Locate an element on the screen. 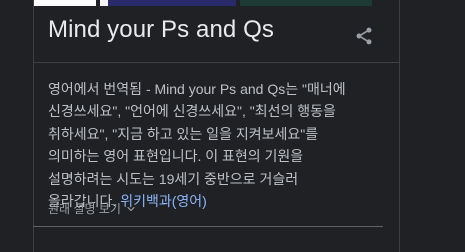  image-thumbnail-strip is located at coordinates (203, 3).